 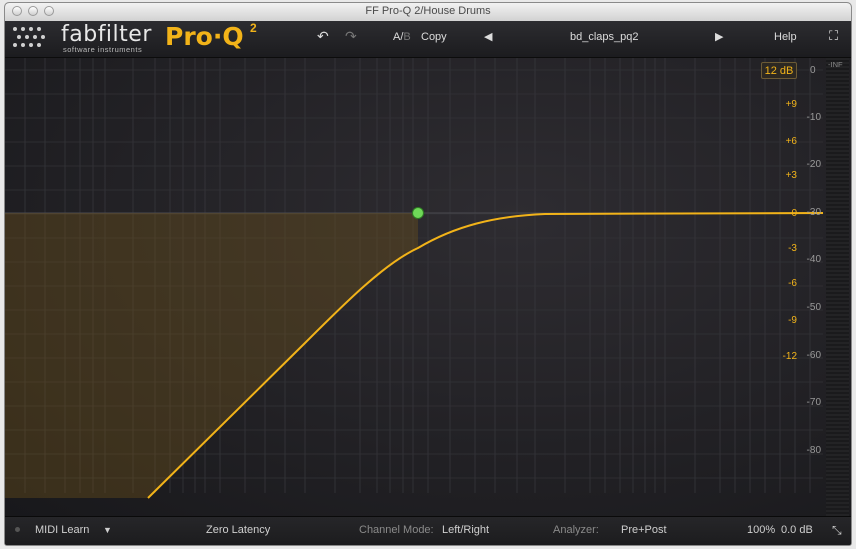 I want to click on midi-dropdown-icon: ▼, so click(x=107, y=530).